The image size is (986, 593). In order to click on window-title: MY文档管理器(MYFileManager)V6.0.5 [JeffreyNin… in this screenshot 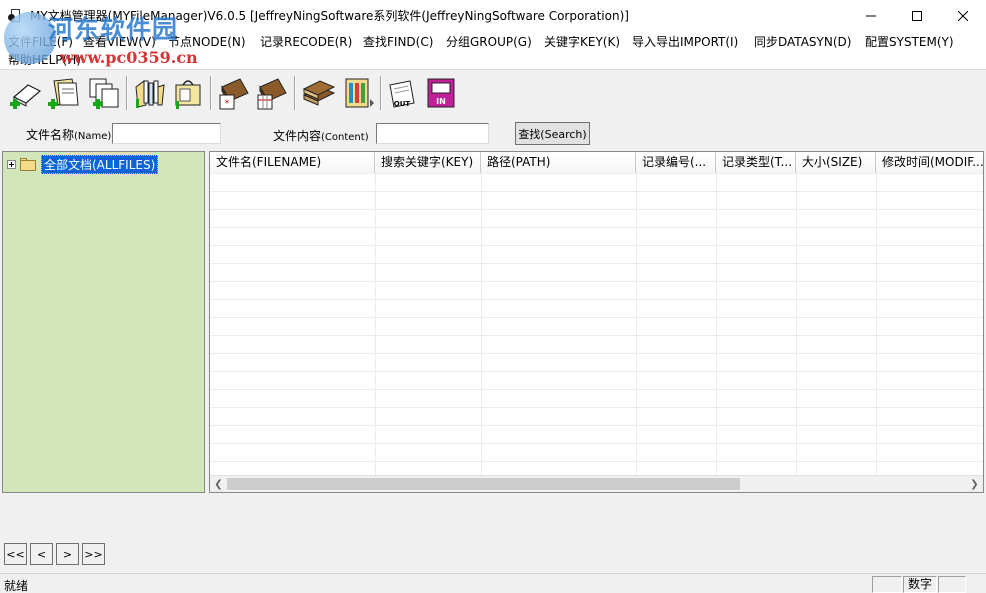, I will do `click(329, 16)`.